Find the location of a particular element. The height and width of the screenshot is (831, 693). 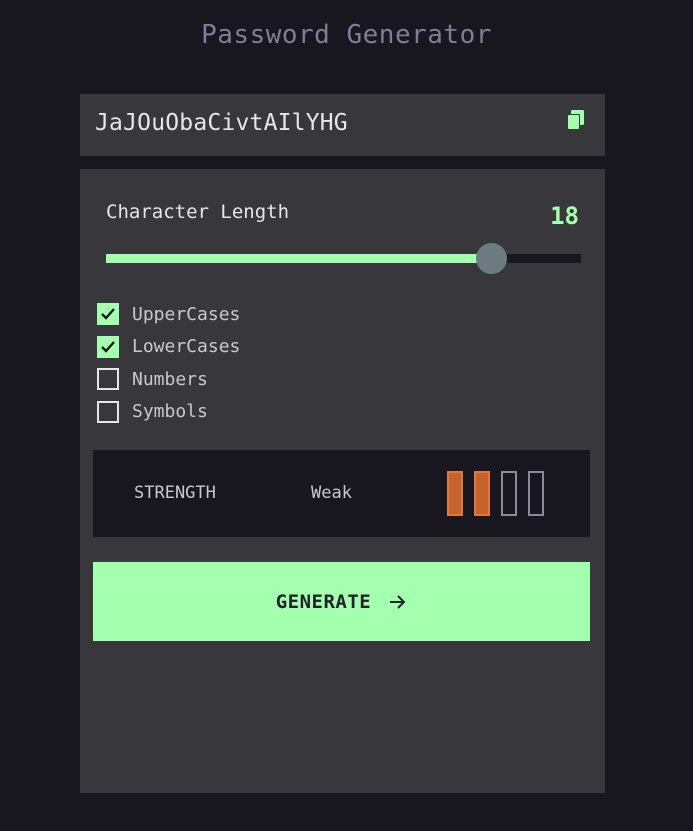

checkbox-numbers is located at coordinates (108, 379).